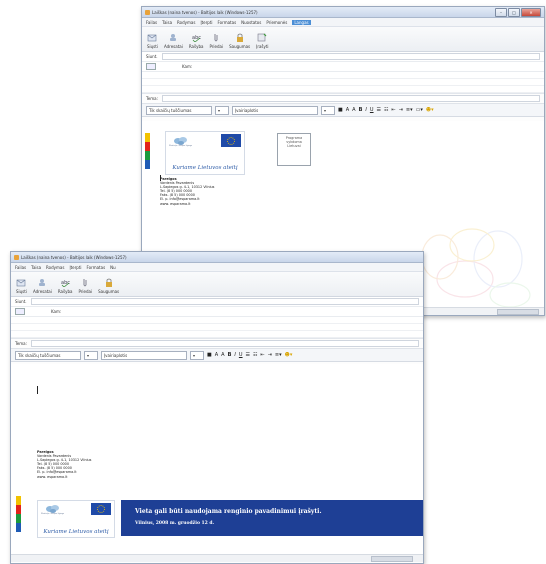 The width and height of the screenshot is (546, 564). What do you see at coordinates (501, 12) in the screenshot?
I see `minimize-button: –` at bounding box center [501, 12].